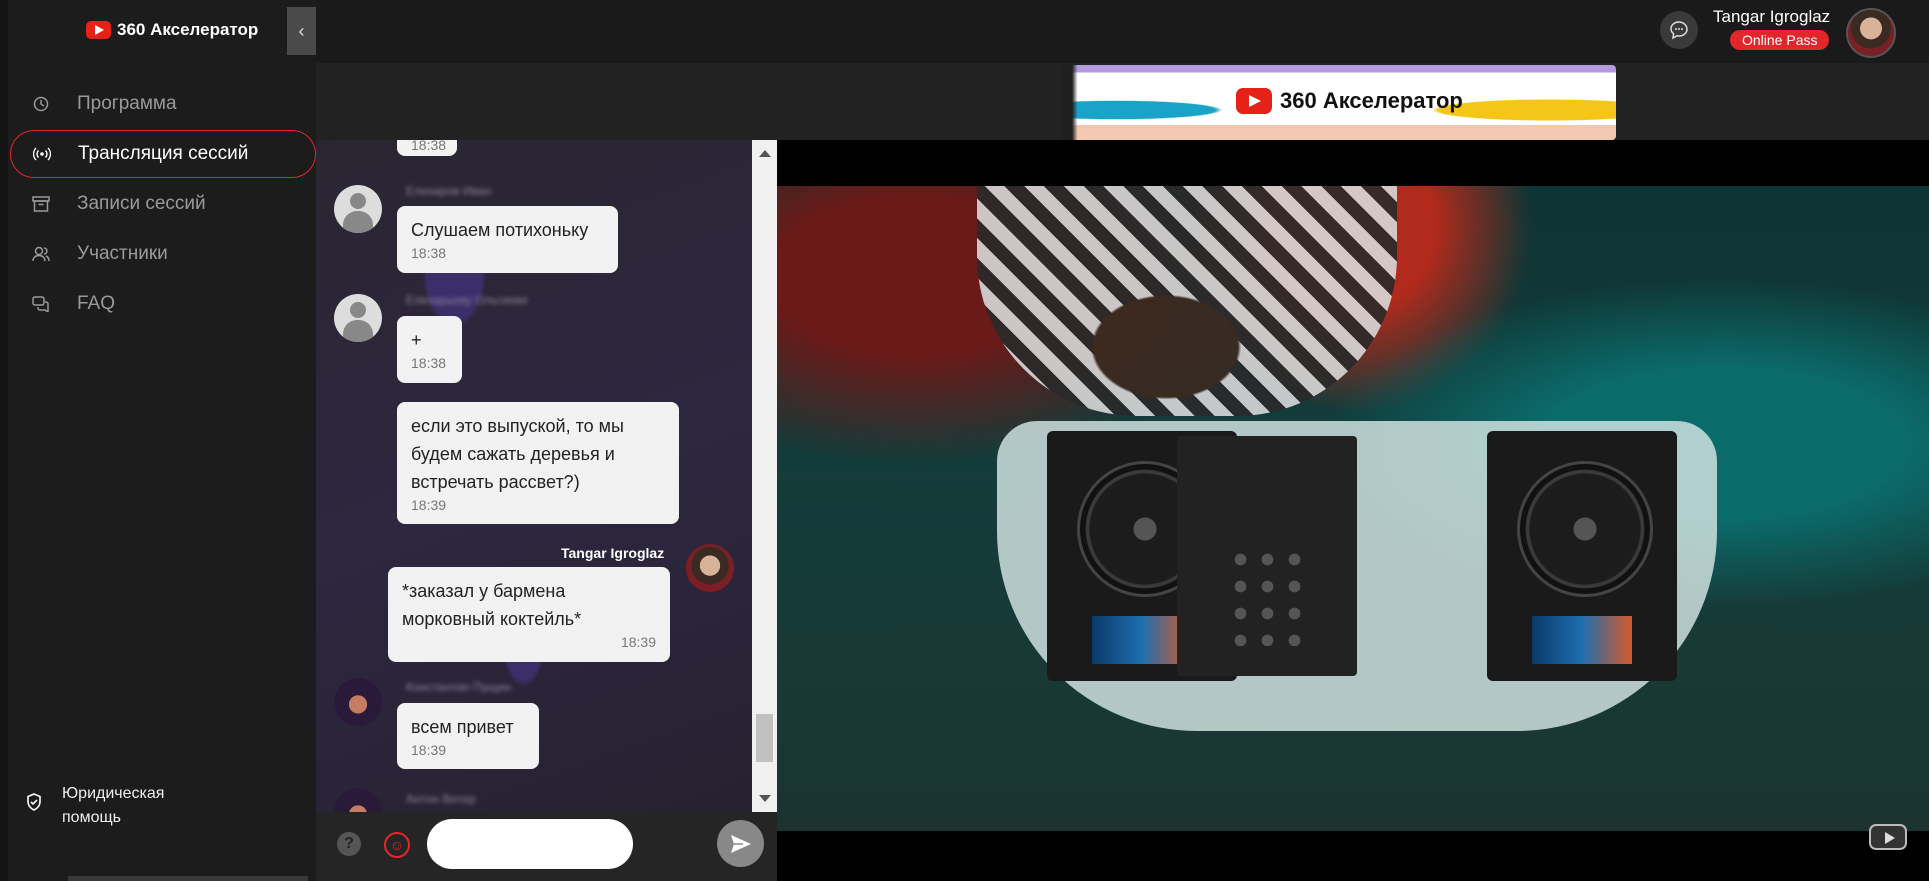  What do you see at coordinates (113, 793) in the screenshot?
I see `legal-line-1: Юридическая` at bounding box center [113, 793].